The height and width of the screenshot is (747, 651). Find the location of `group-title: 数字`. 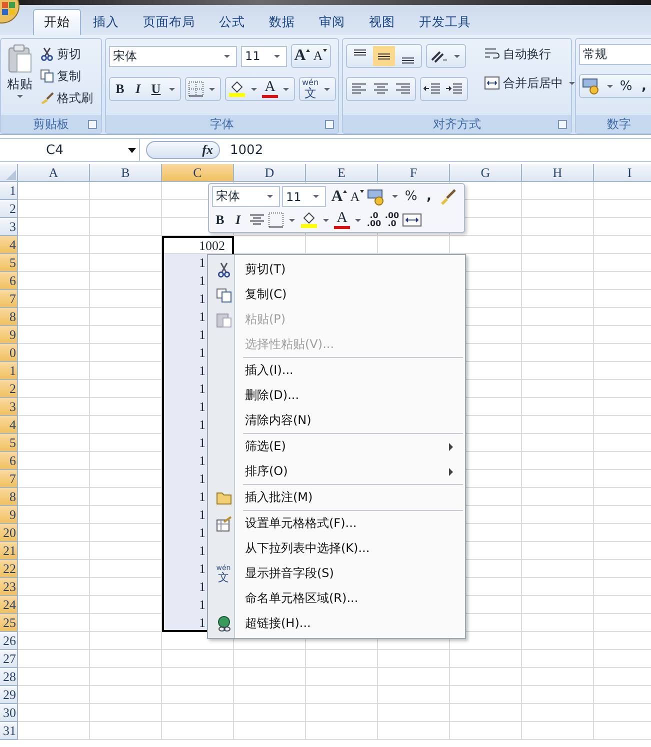

group-title: 数字 is located at coordinates (619, 124).